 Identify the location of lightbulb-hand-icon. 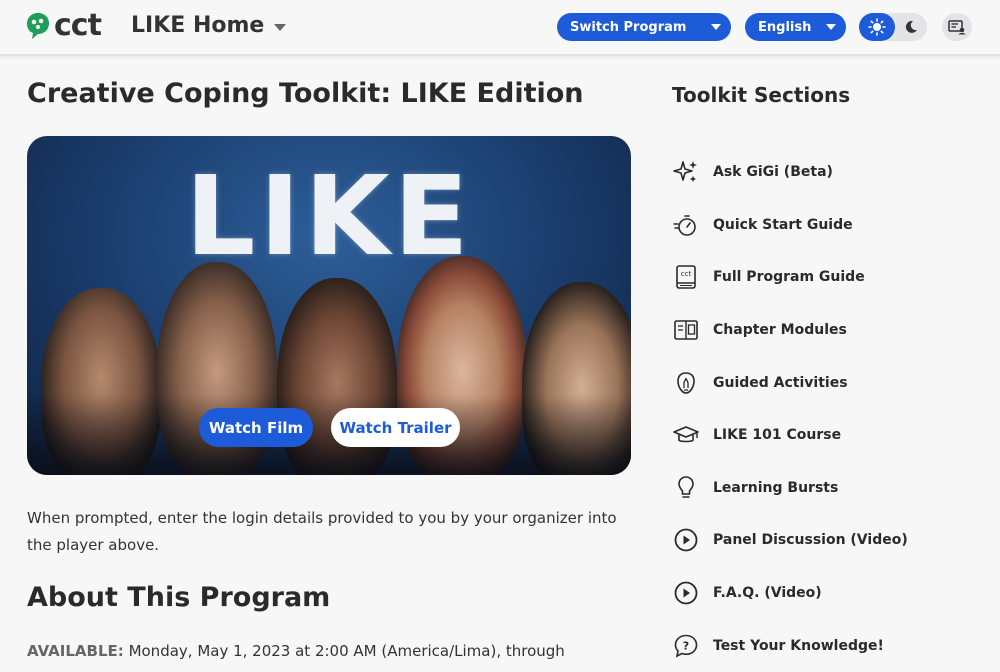
(686, 383).